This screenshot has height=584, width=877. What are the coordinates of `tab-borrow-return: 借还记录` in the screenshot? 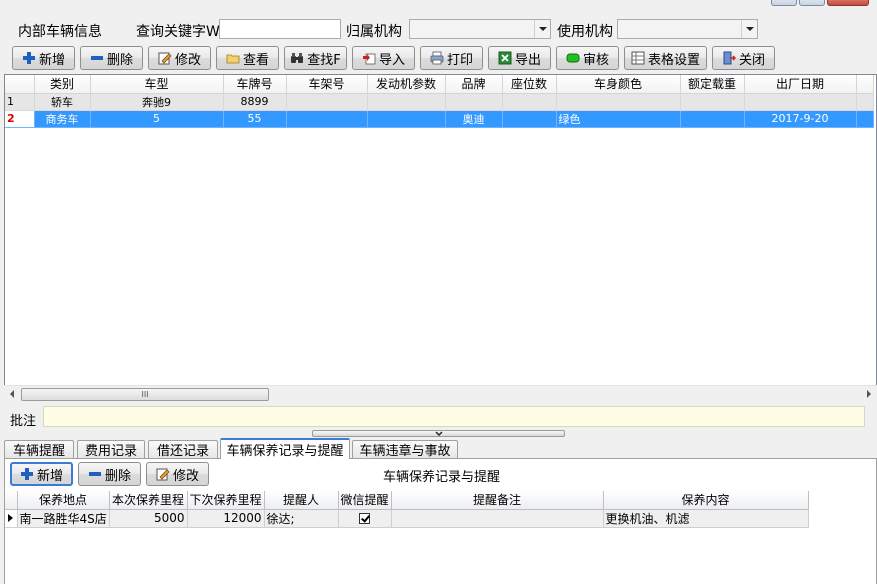 It's located at (183, 449).